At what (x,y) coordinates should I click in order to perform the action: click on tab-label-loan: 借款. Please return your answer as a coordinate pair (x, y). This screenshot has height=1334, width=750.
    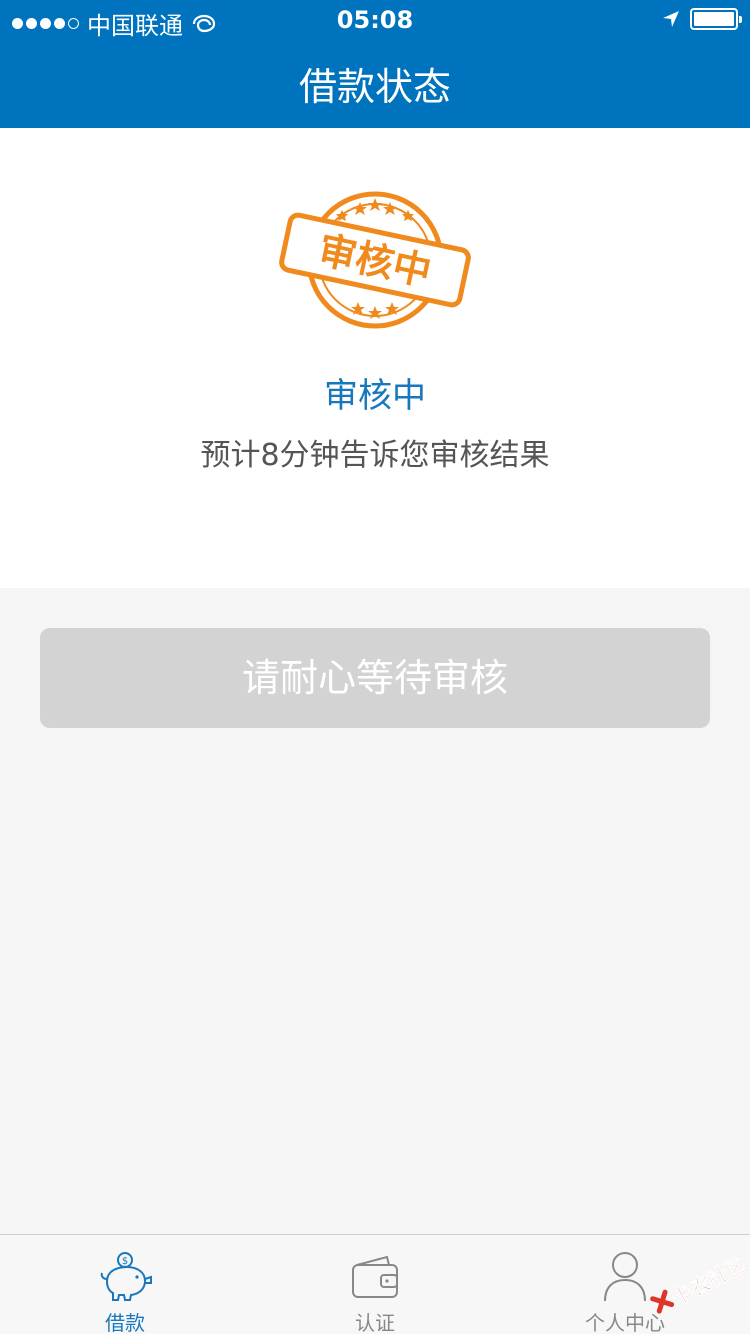
    Looking at the image, I should click on (125, 1322).